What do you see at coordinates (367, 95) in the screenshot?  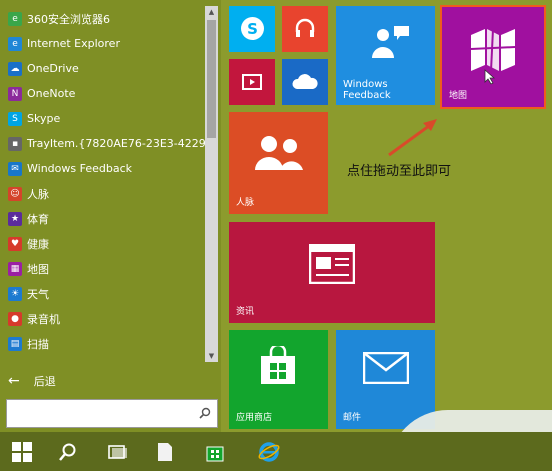 I see `feedback-label-line2: Feedback` at bounding box center [367, 95].